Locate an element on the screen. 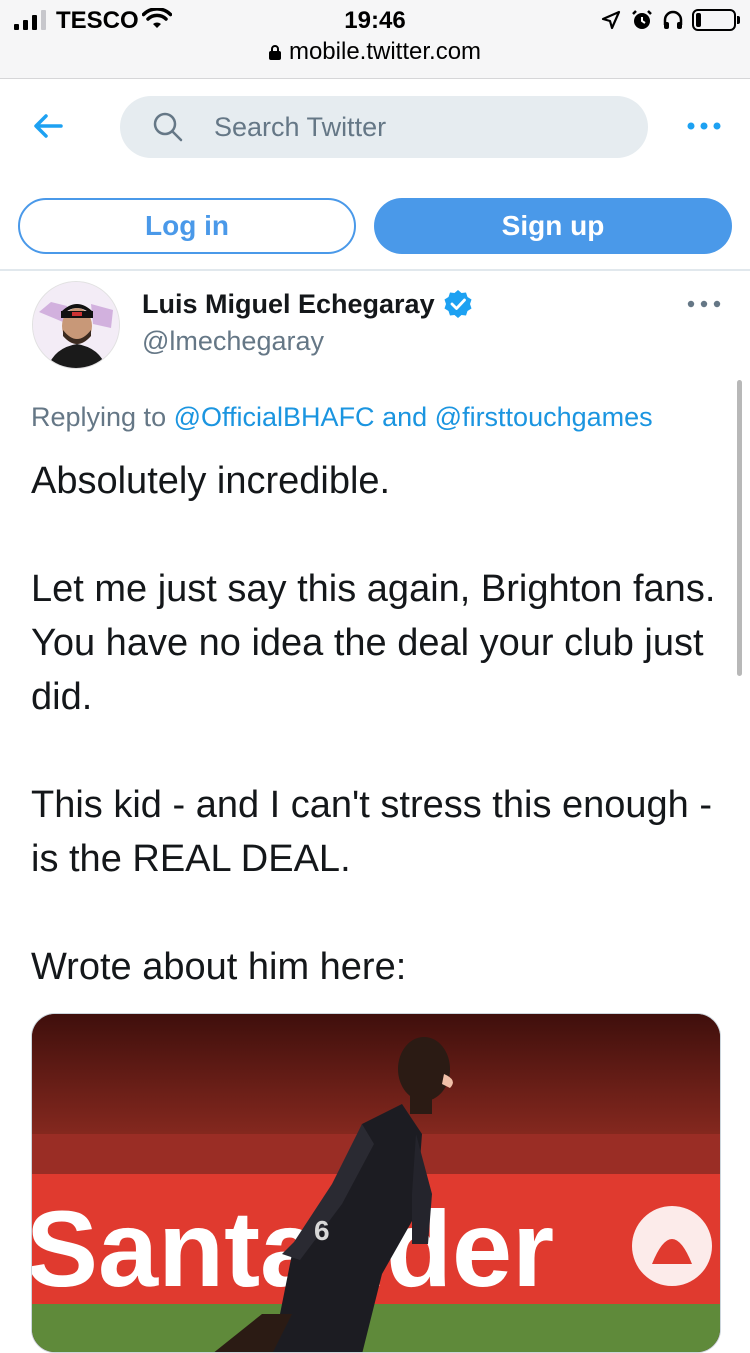 This screenshot has height=1353, width=750. shirt-number: 6 is located at coordinates (322, 1230).